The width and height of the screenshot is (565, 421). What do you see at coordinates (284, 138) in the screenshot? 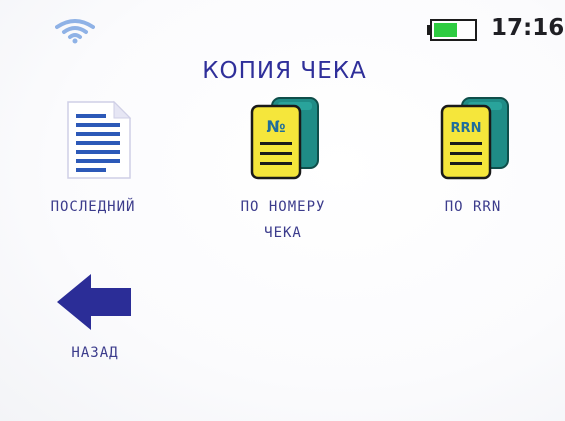
I see `receipt-number-icon: №` at bounding box center [284, 138].